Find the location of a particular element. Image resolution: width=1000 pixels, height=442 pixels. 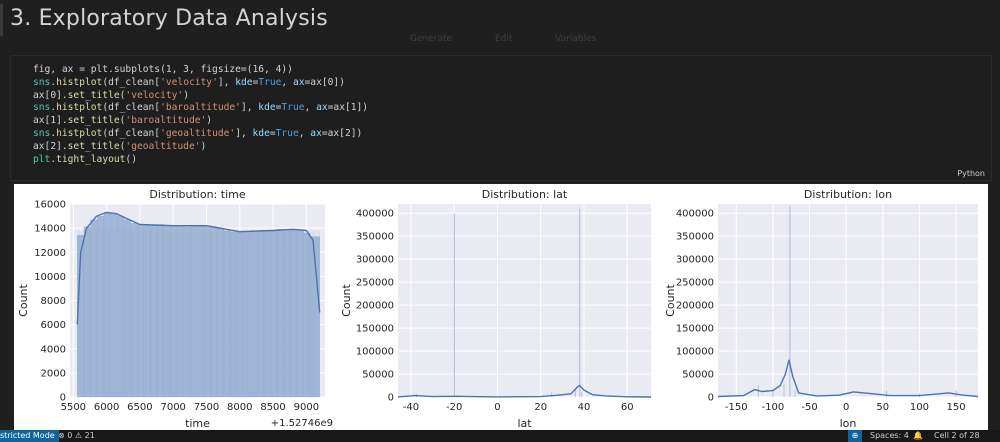

cell-position: Cell 2 of 28 is located at coordinates (957, 436).